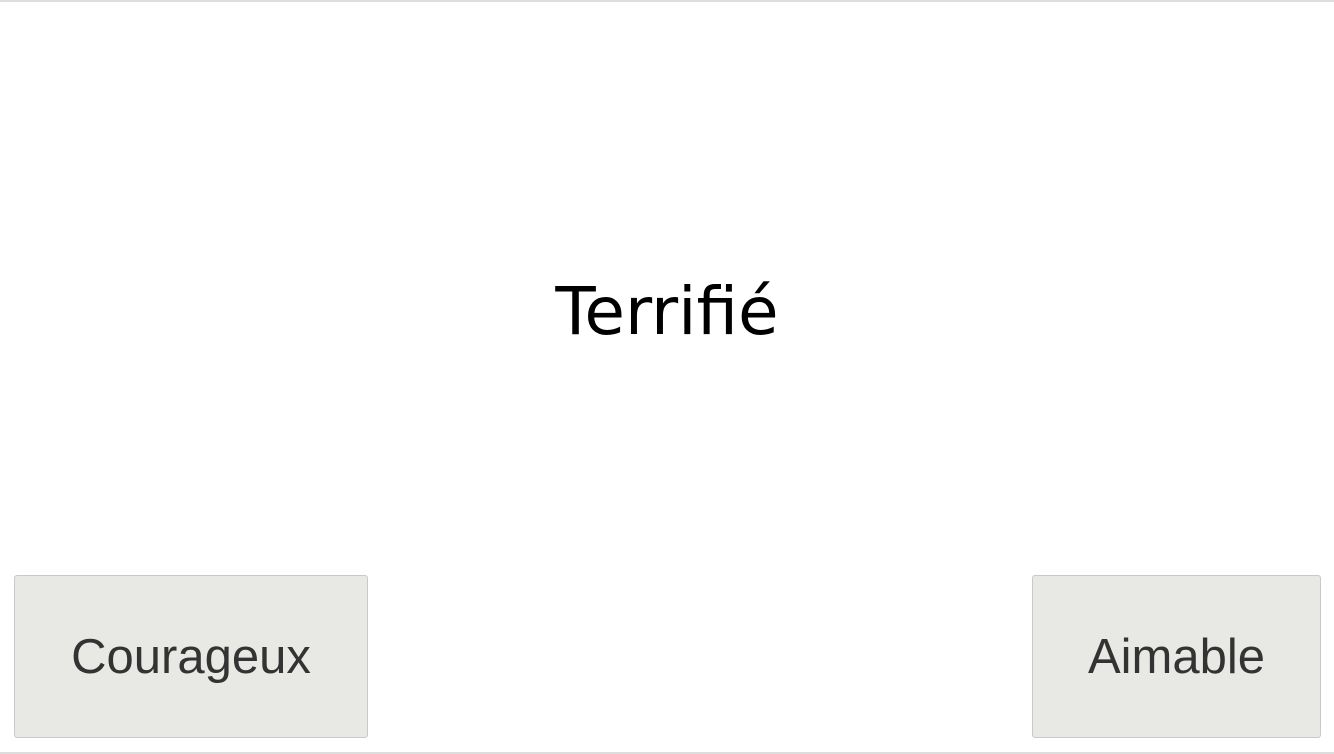 The height and width of the screenshot is (754, 1334). I want to click on choice-right-button: Aimable, so click(1176, 656).